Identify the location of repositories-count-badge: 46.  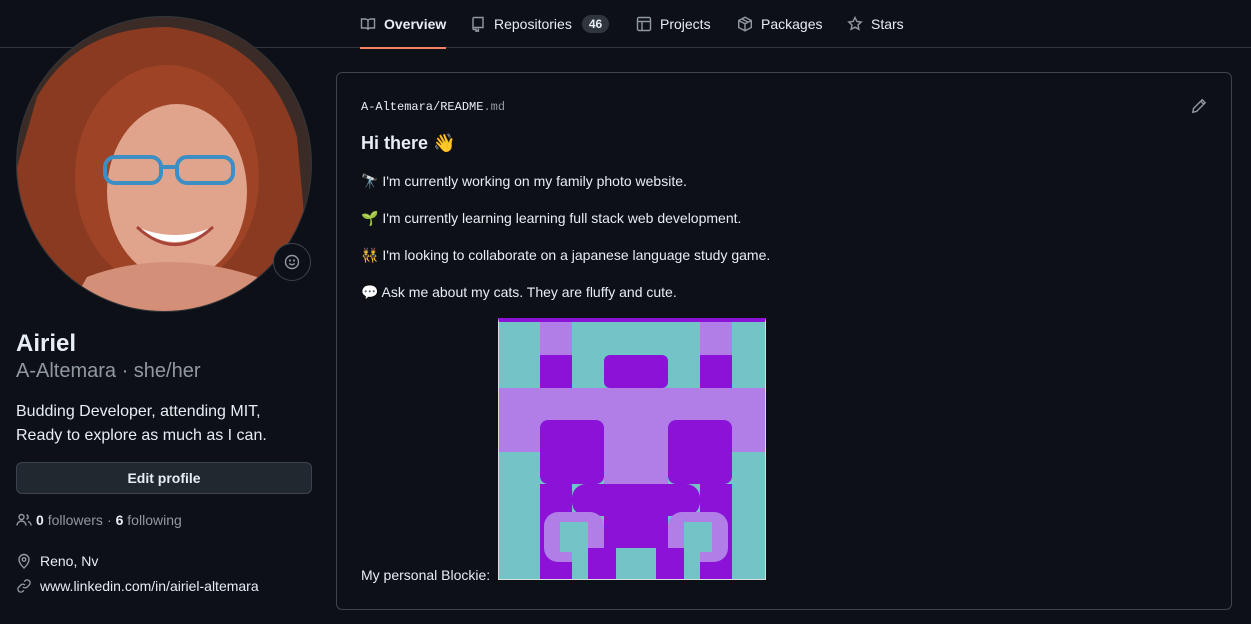
(595, 24).